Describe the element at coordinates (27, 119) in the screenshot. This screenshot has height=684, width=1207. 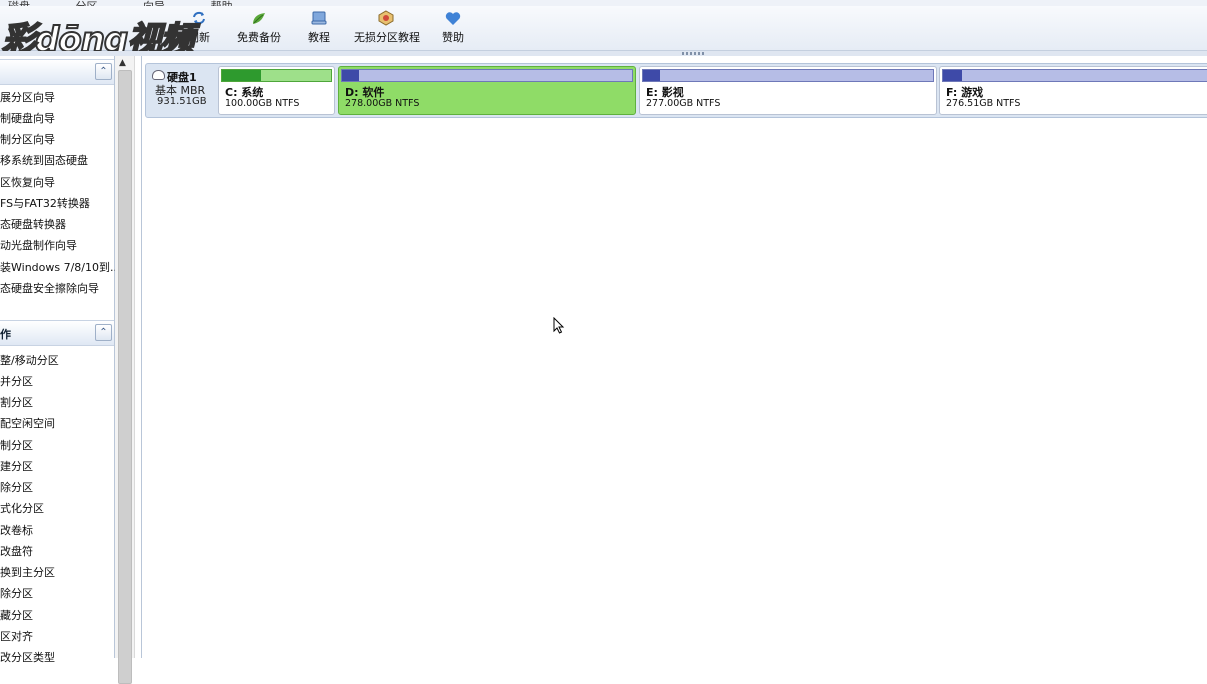
I see `wizard-item: 制硬盘向导` at that location.